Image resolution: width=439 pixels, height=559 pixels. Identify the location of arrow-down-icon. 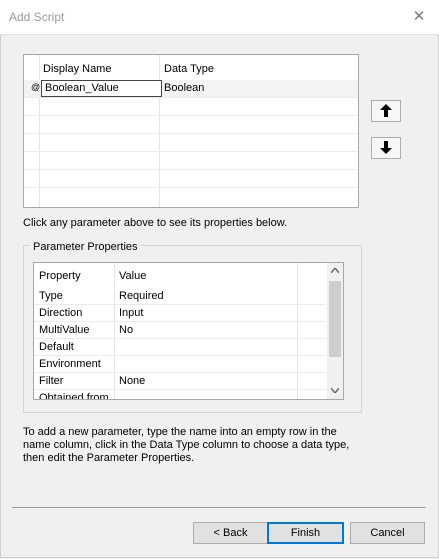
(386, 147).